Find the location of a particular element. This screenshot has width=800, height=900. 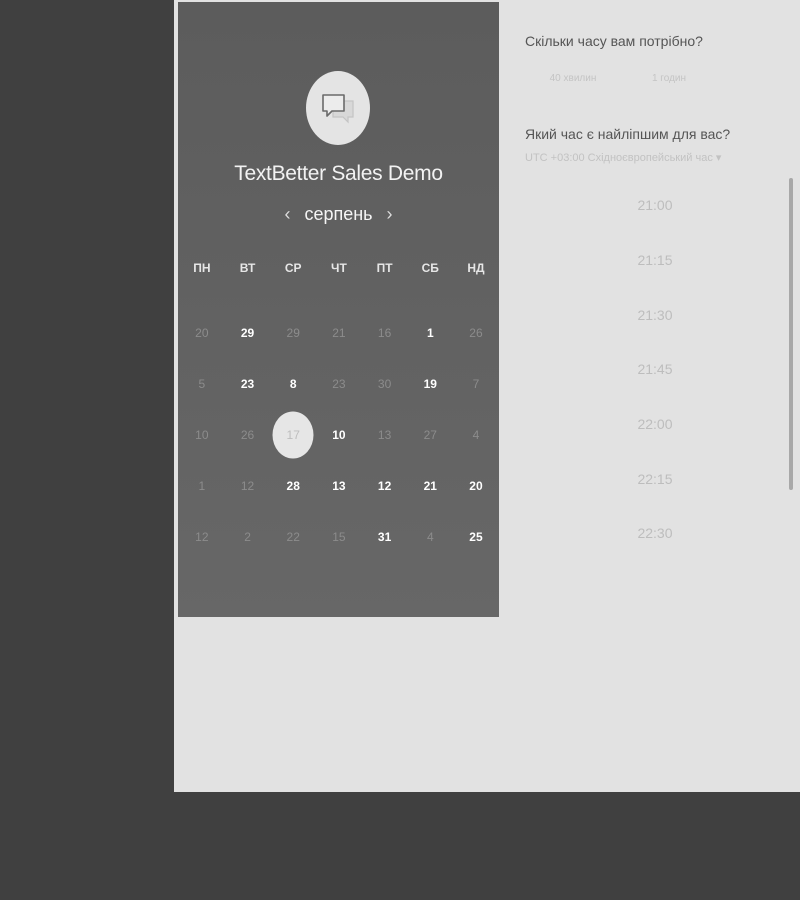

day-number: 21 is located at coordinates (430, 485).